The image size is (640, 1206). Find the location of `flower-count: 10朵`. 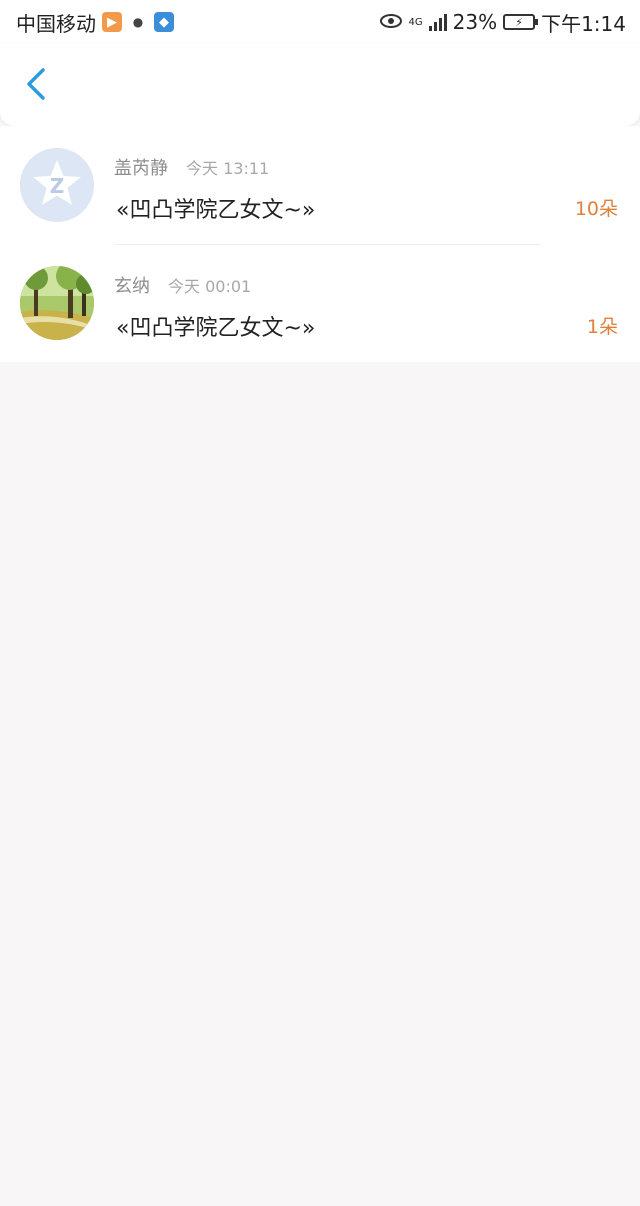

flower-count: 10朵 is located at coordinates (596, 209).